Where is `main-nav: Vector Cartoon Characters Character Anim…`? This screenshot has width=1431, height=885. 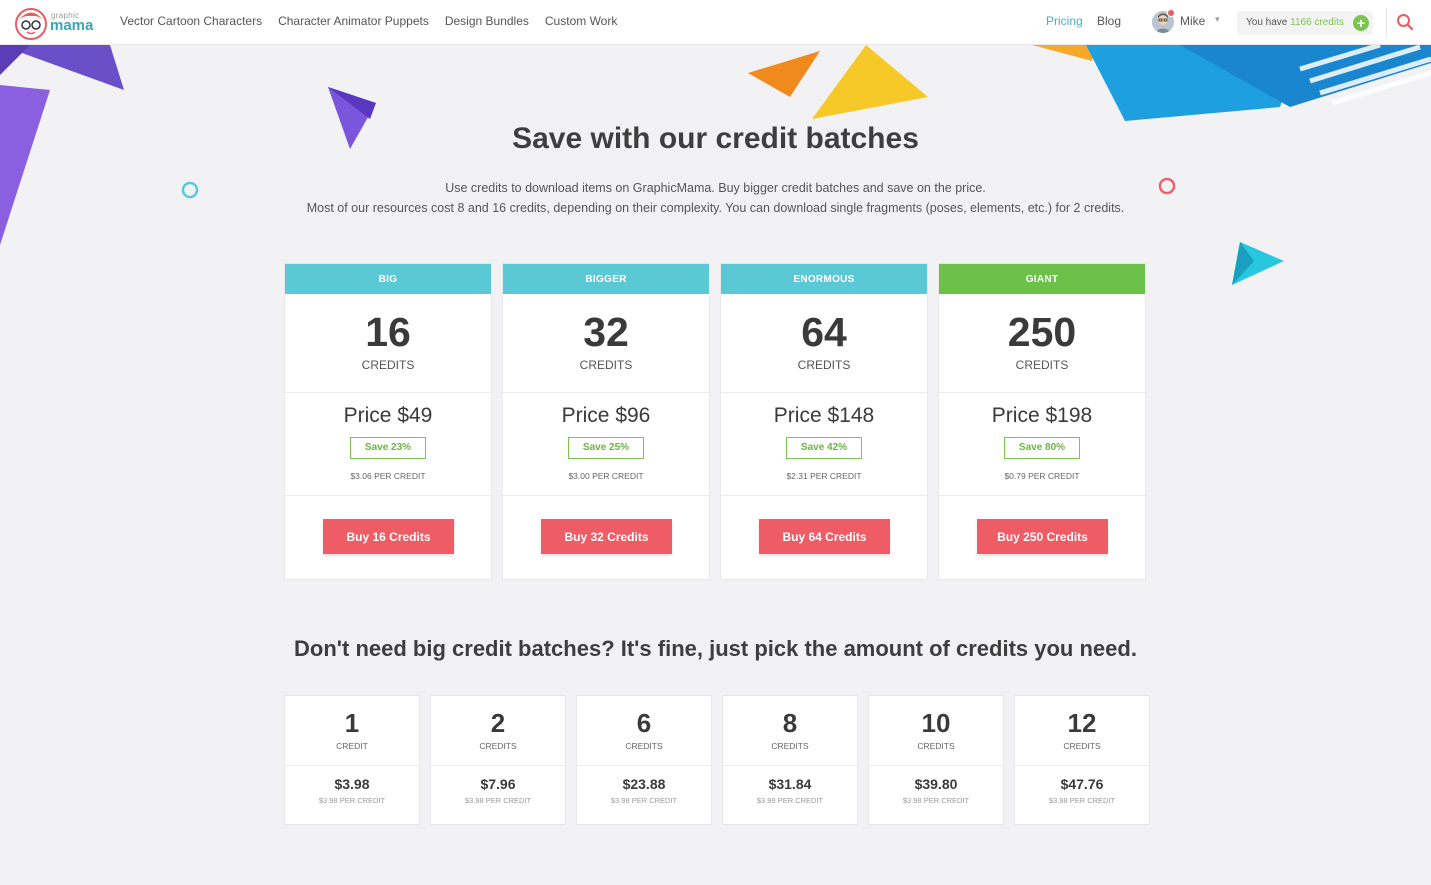
main-nav: Vector Cartoon Characters Character Anim… is located at coordinates (376, 21).